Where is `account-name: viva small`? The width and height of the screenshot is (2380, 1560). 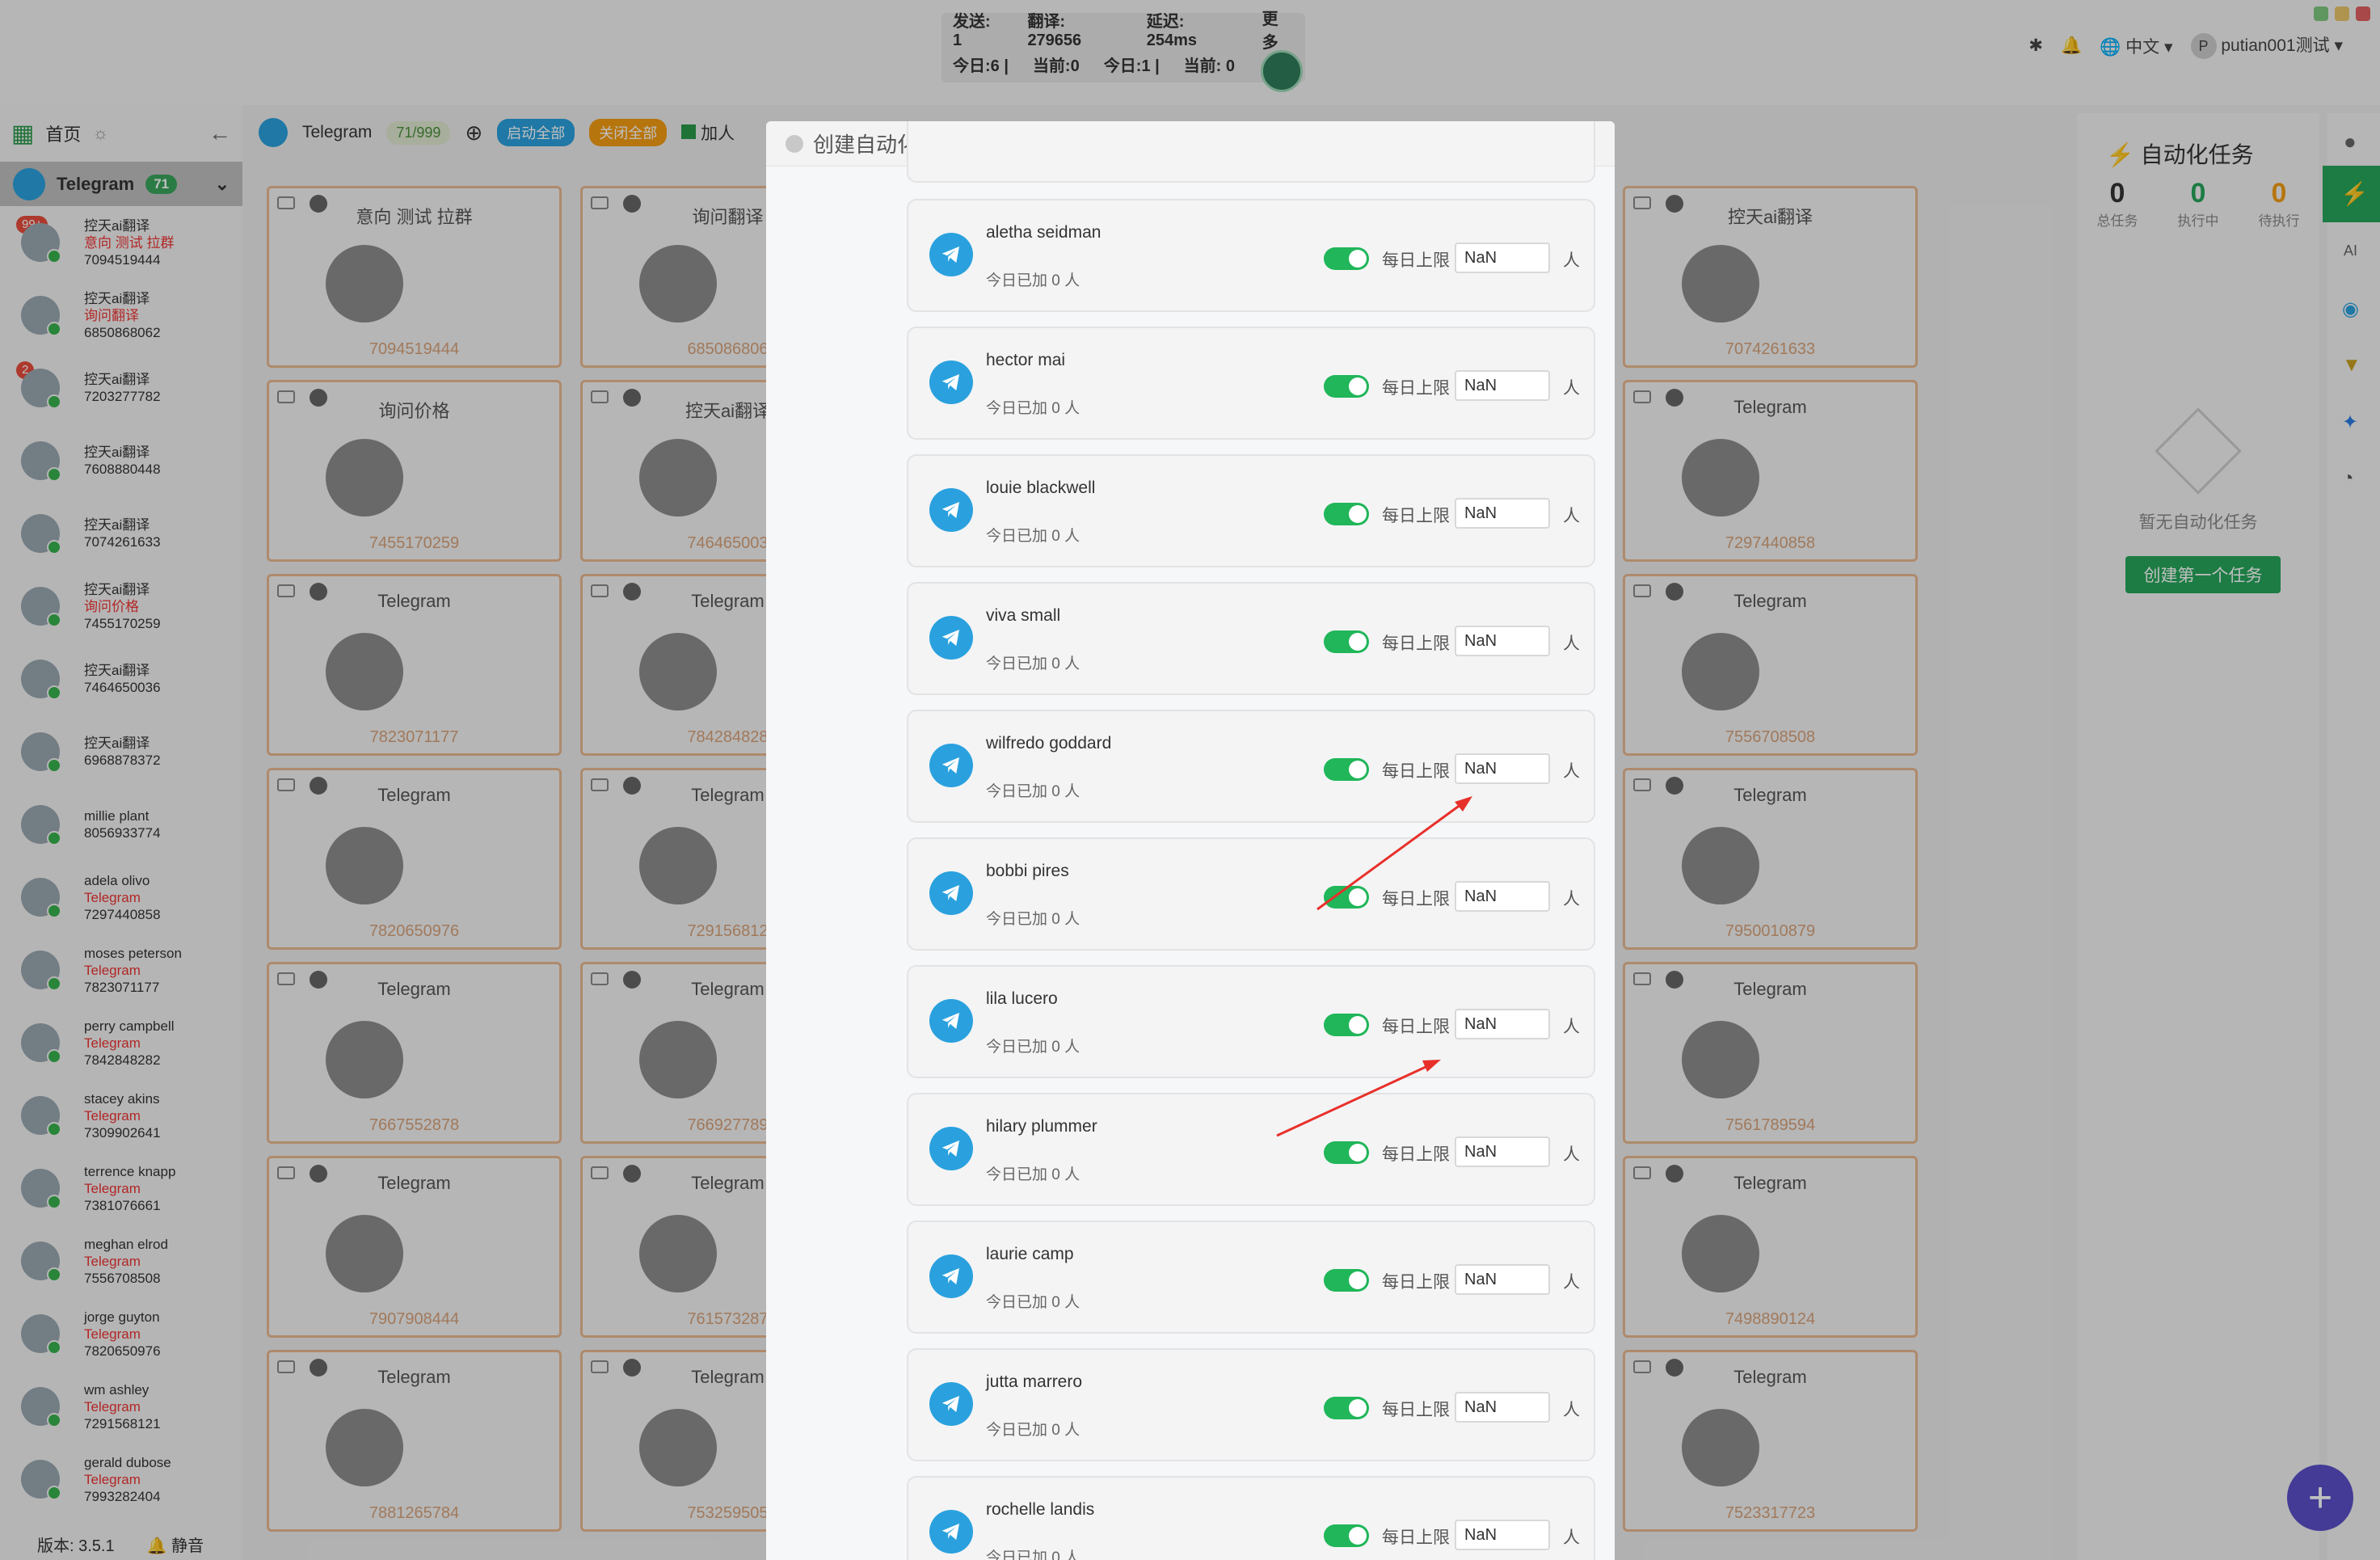 account-name: viva small is located at coordinates (1023, 615).